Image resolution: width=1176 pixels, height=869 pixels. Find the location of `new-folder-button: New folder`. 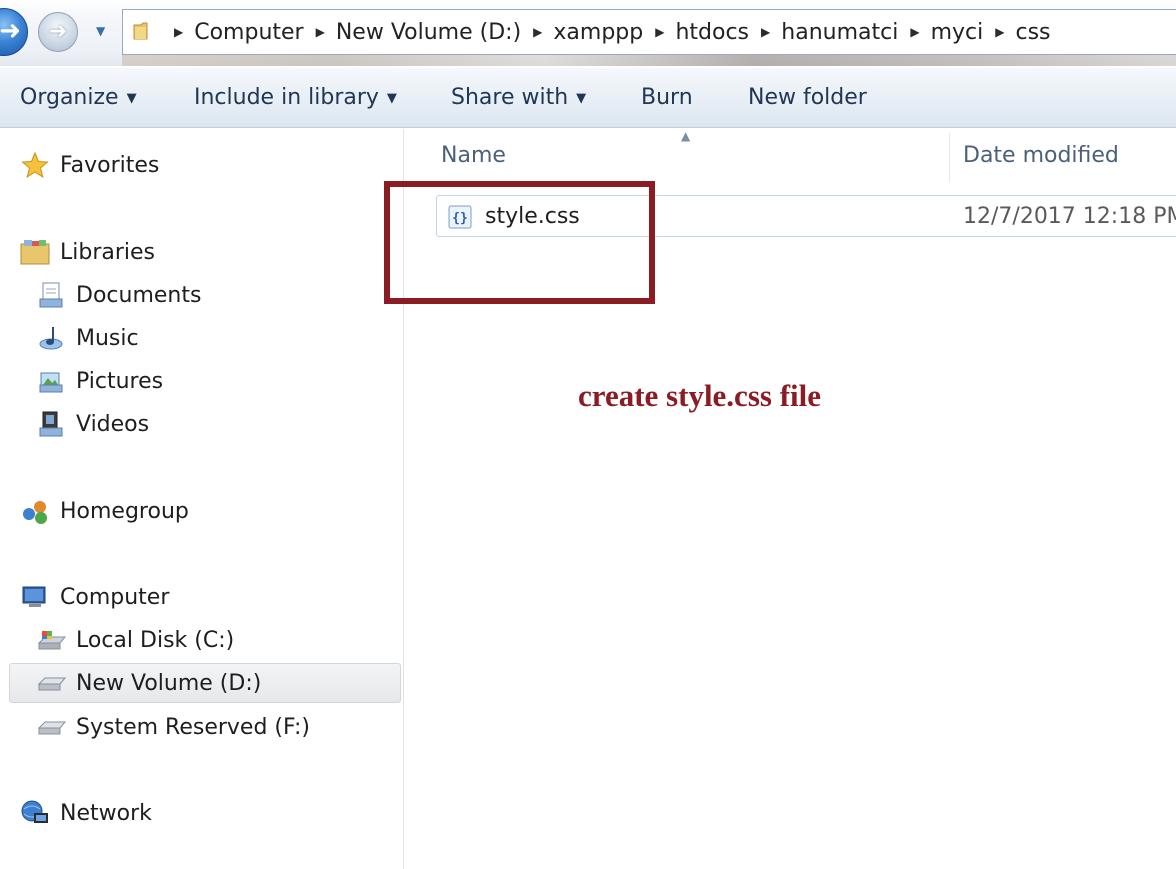

new-folder-button: New folder is located at coordinates (807, 98).